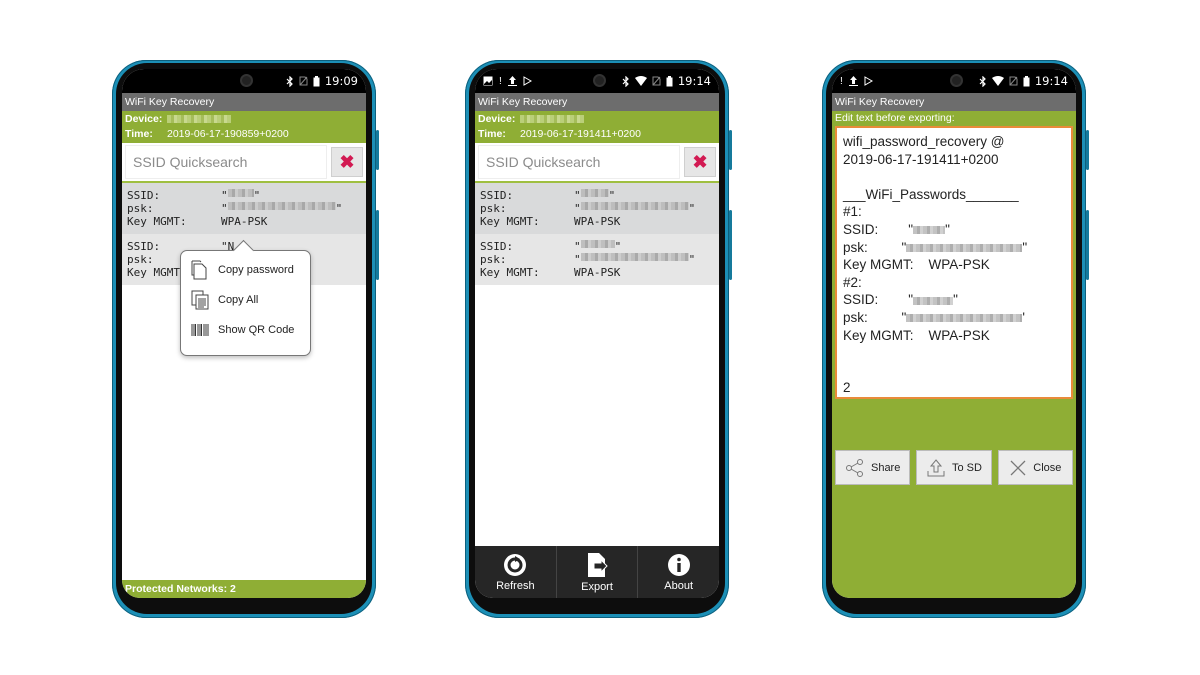 The height and width of the screenshot is (675, 1200). Describe the element at coordinates (954, 318) in the screenshot. I see `export-line: psk: " '` at that location.